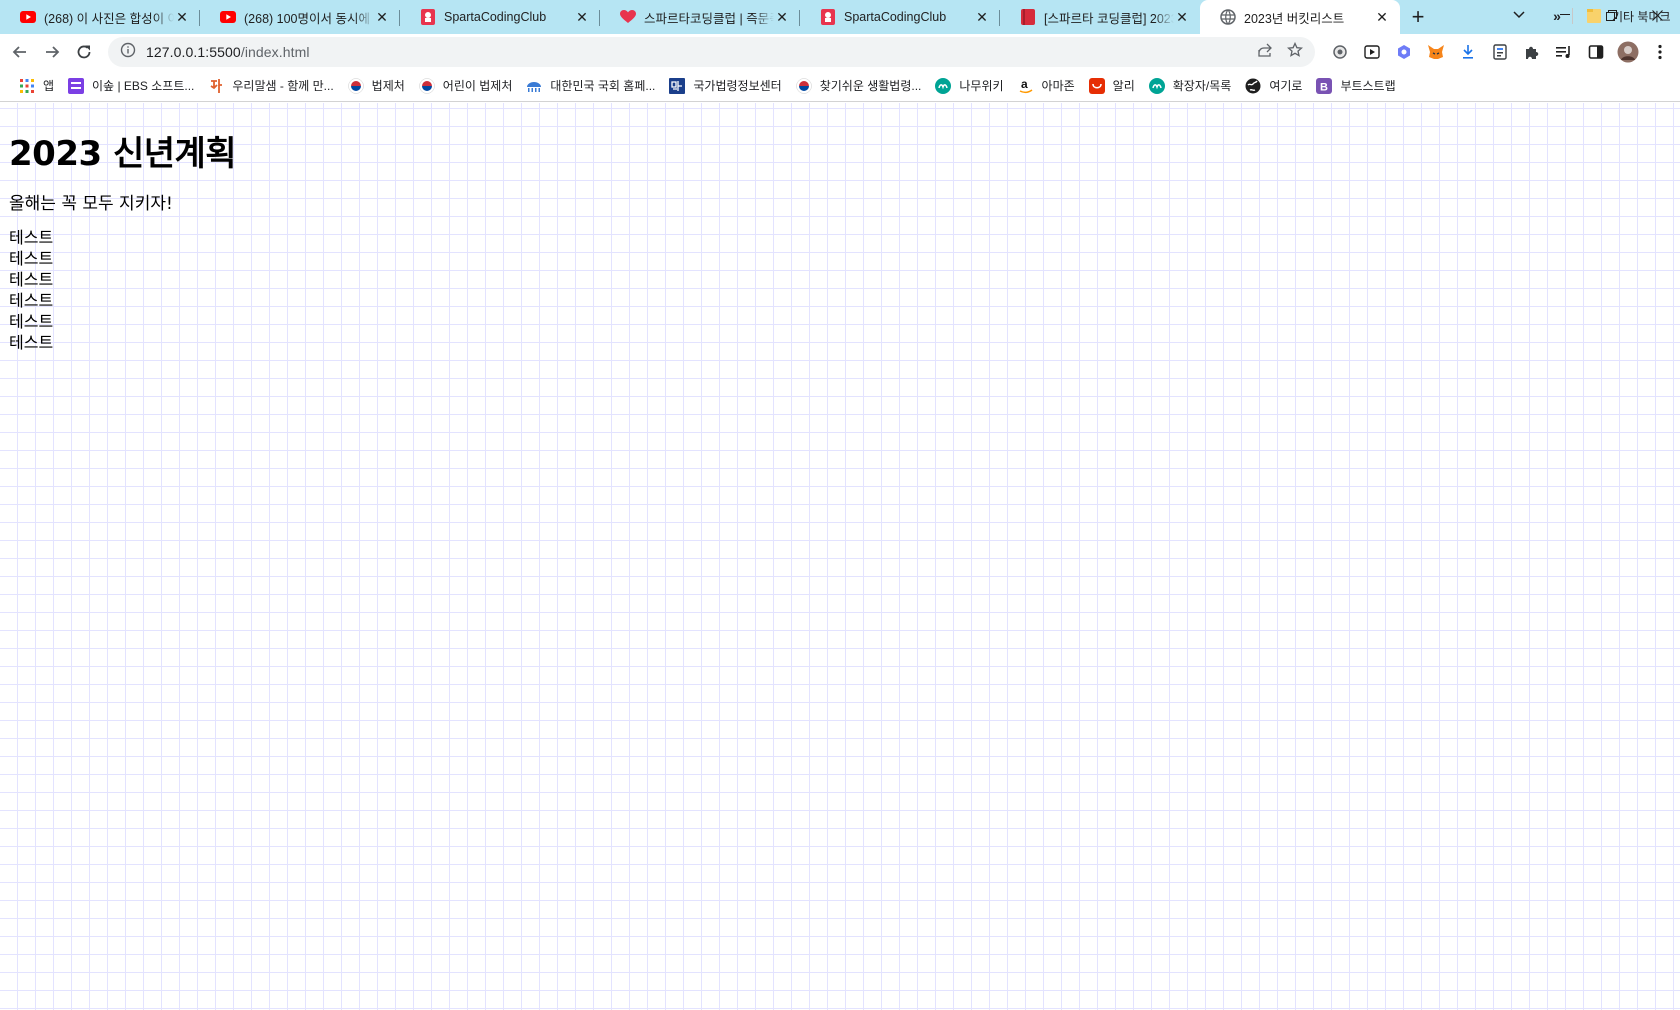  What do you see at coordinates (1572, 16) in the screenshot?
I see `bookmarks-divider` at bounding box center [1572, 16].